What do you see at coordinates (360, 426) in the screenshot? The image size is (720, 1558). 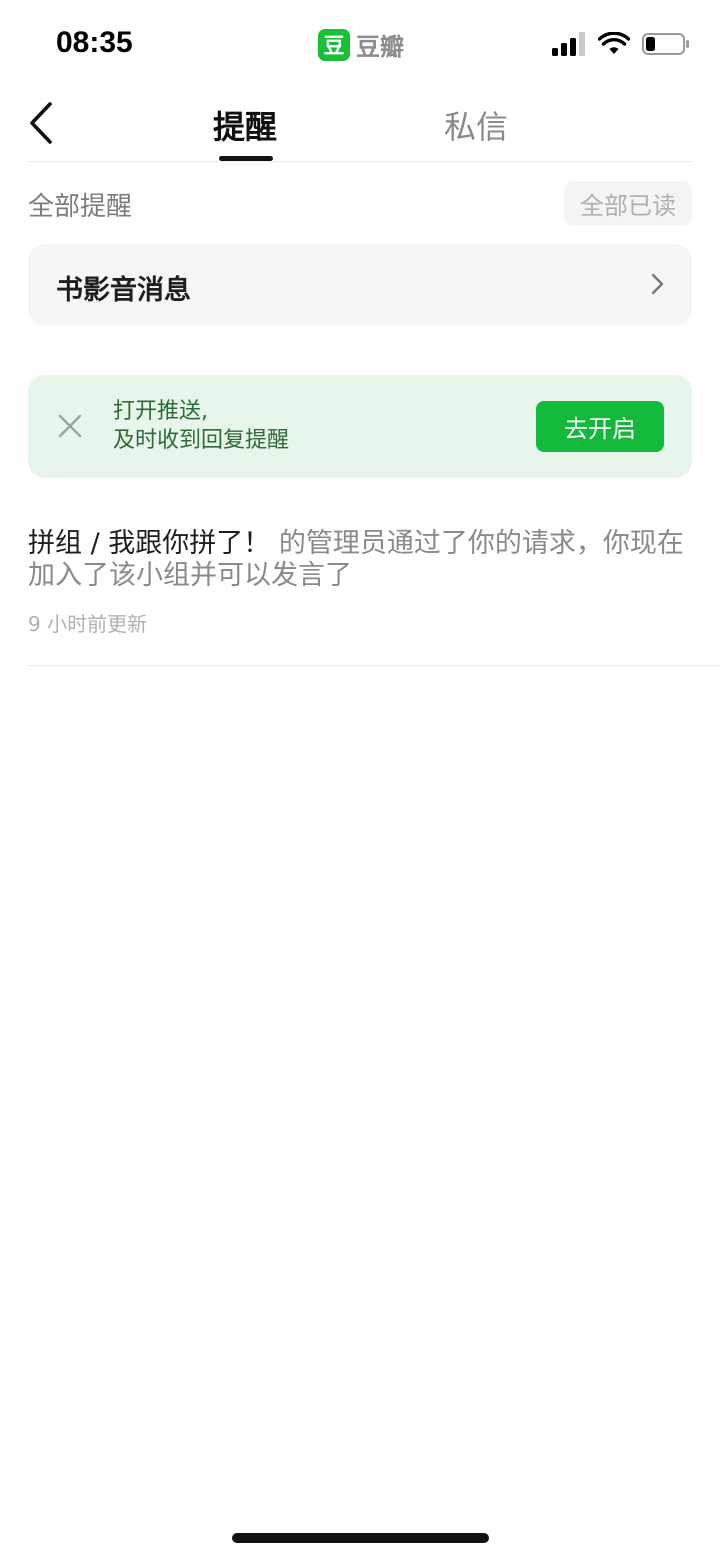 I see `push-notification-banner: 打开推送, 及时收到回复提醒 去开启` at bounding box center [360, 426].